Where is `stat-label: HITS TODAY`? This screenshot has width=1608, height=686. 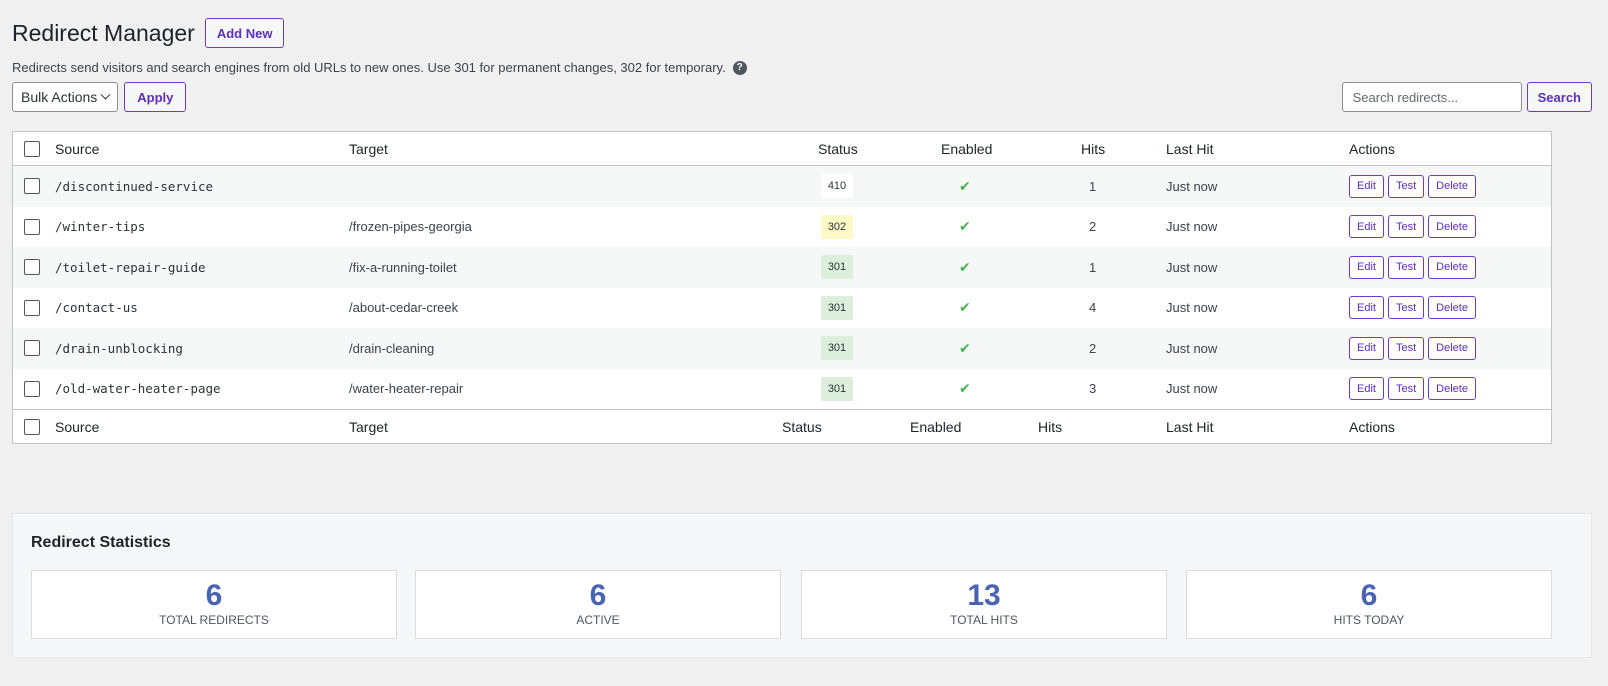 stat-label: HITS TODAY is located at coordinates (1369, 620).